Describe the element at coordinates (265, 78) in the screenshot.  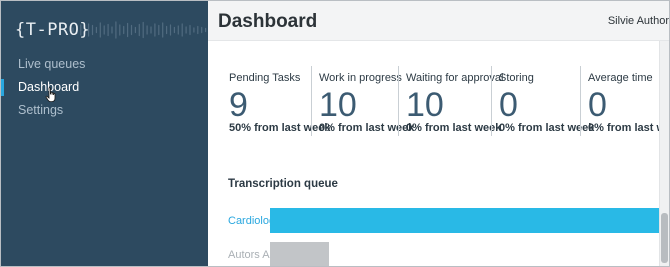
I see `stat-label: Pending Tasks` at that location.